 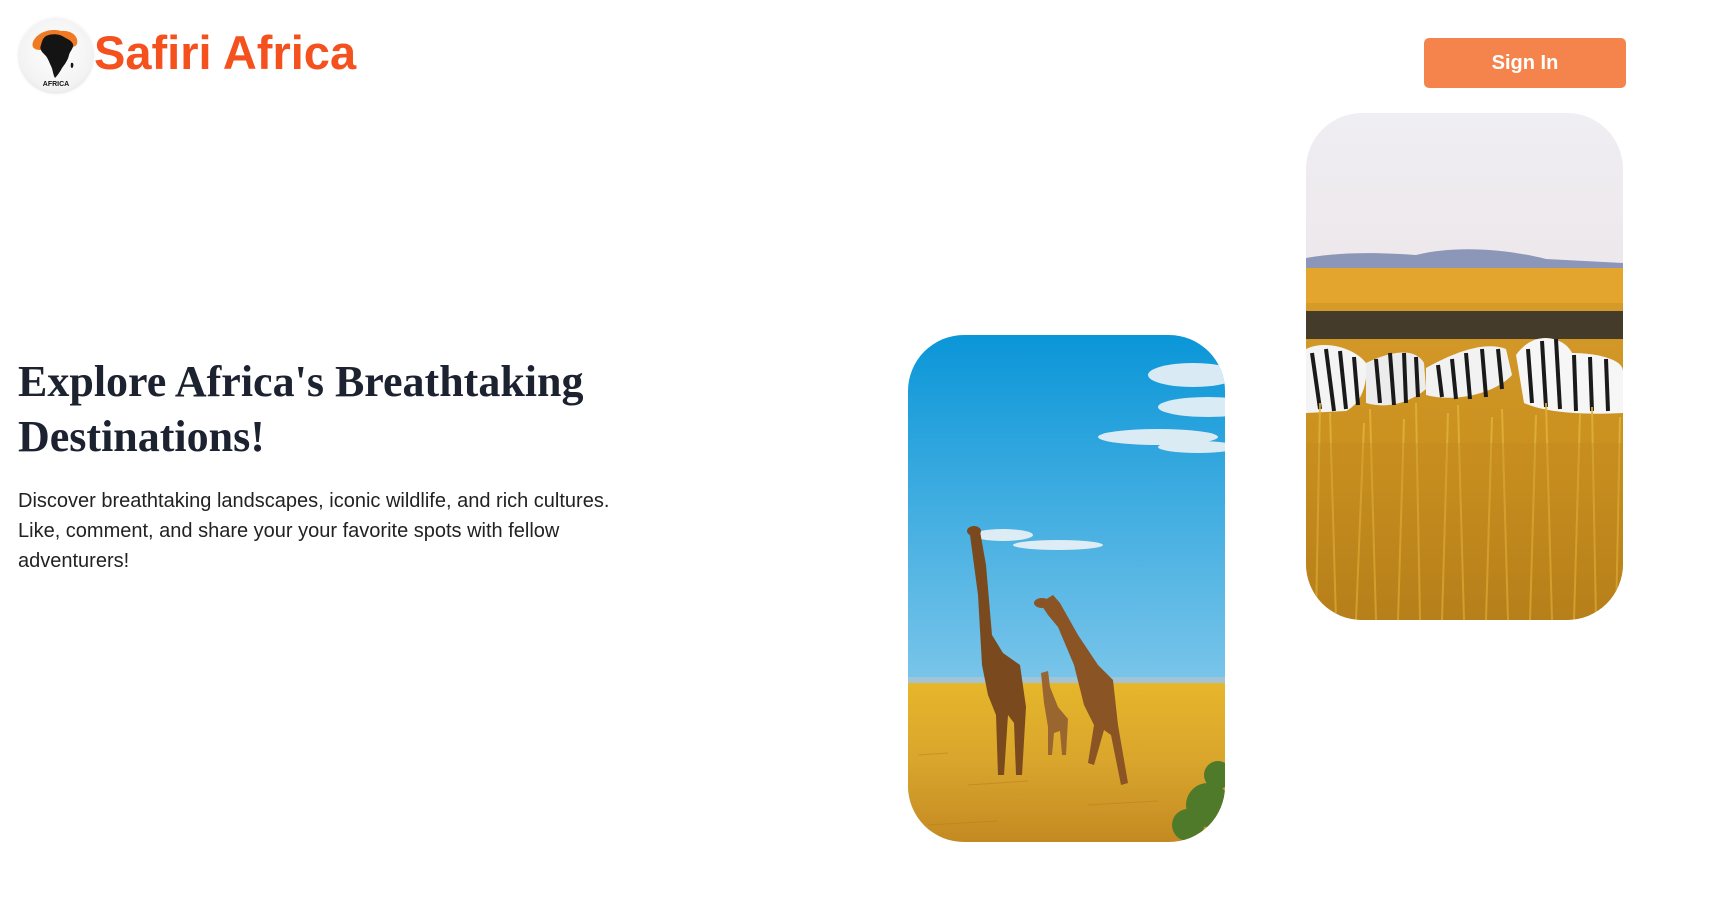 What do you see at coordinates (225, 53) in the screenshot?
I see `brand-name: Safiri Africa` at bounding box center [225, 53].